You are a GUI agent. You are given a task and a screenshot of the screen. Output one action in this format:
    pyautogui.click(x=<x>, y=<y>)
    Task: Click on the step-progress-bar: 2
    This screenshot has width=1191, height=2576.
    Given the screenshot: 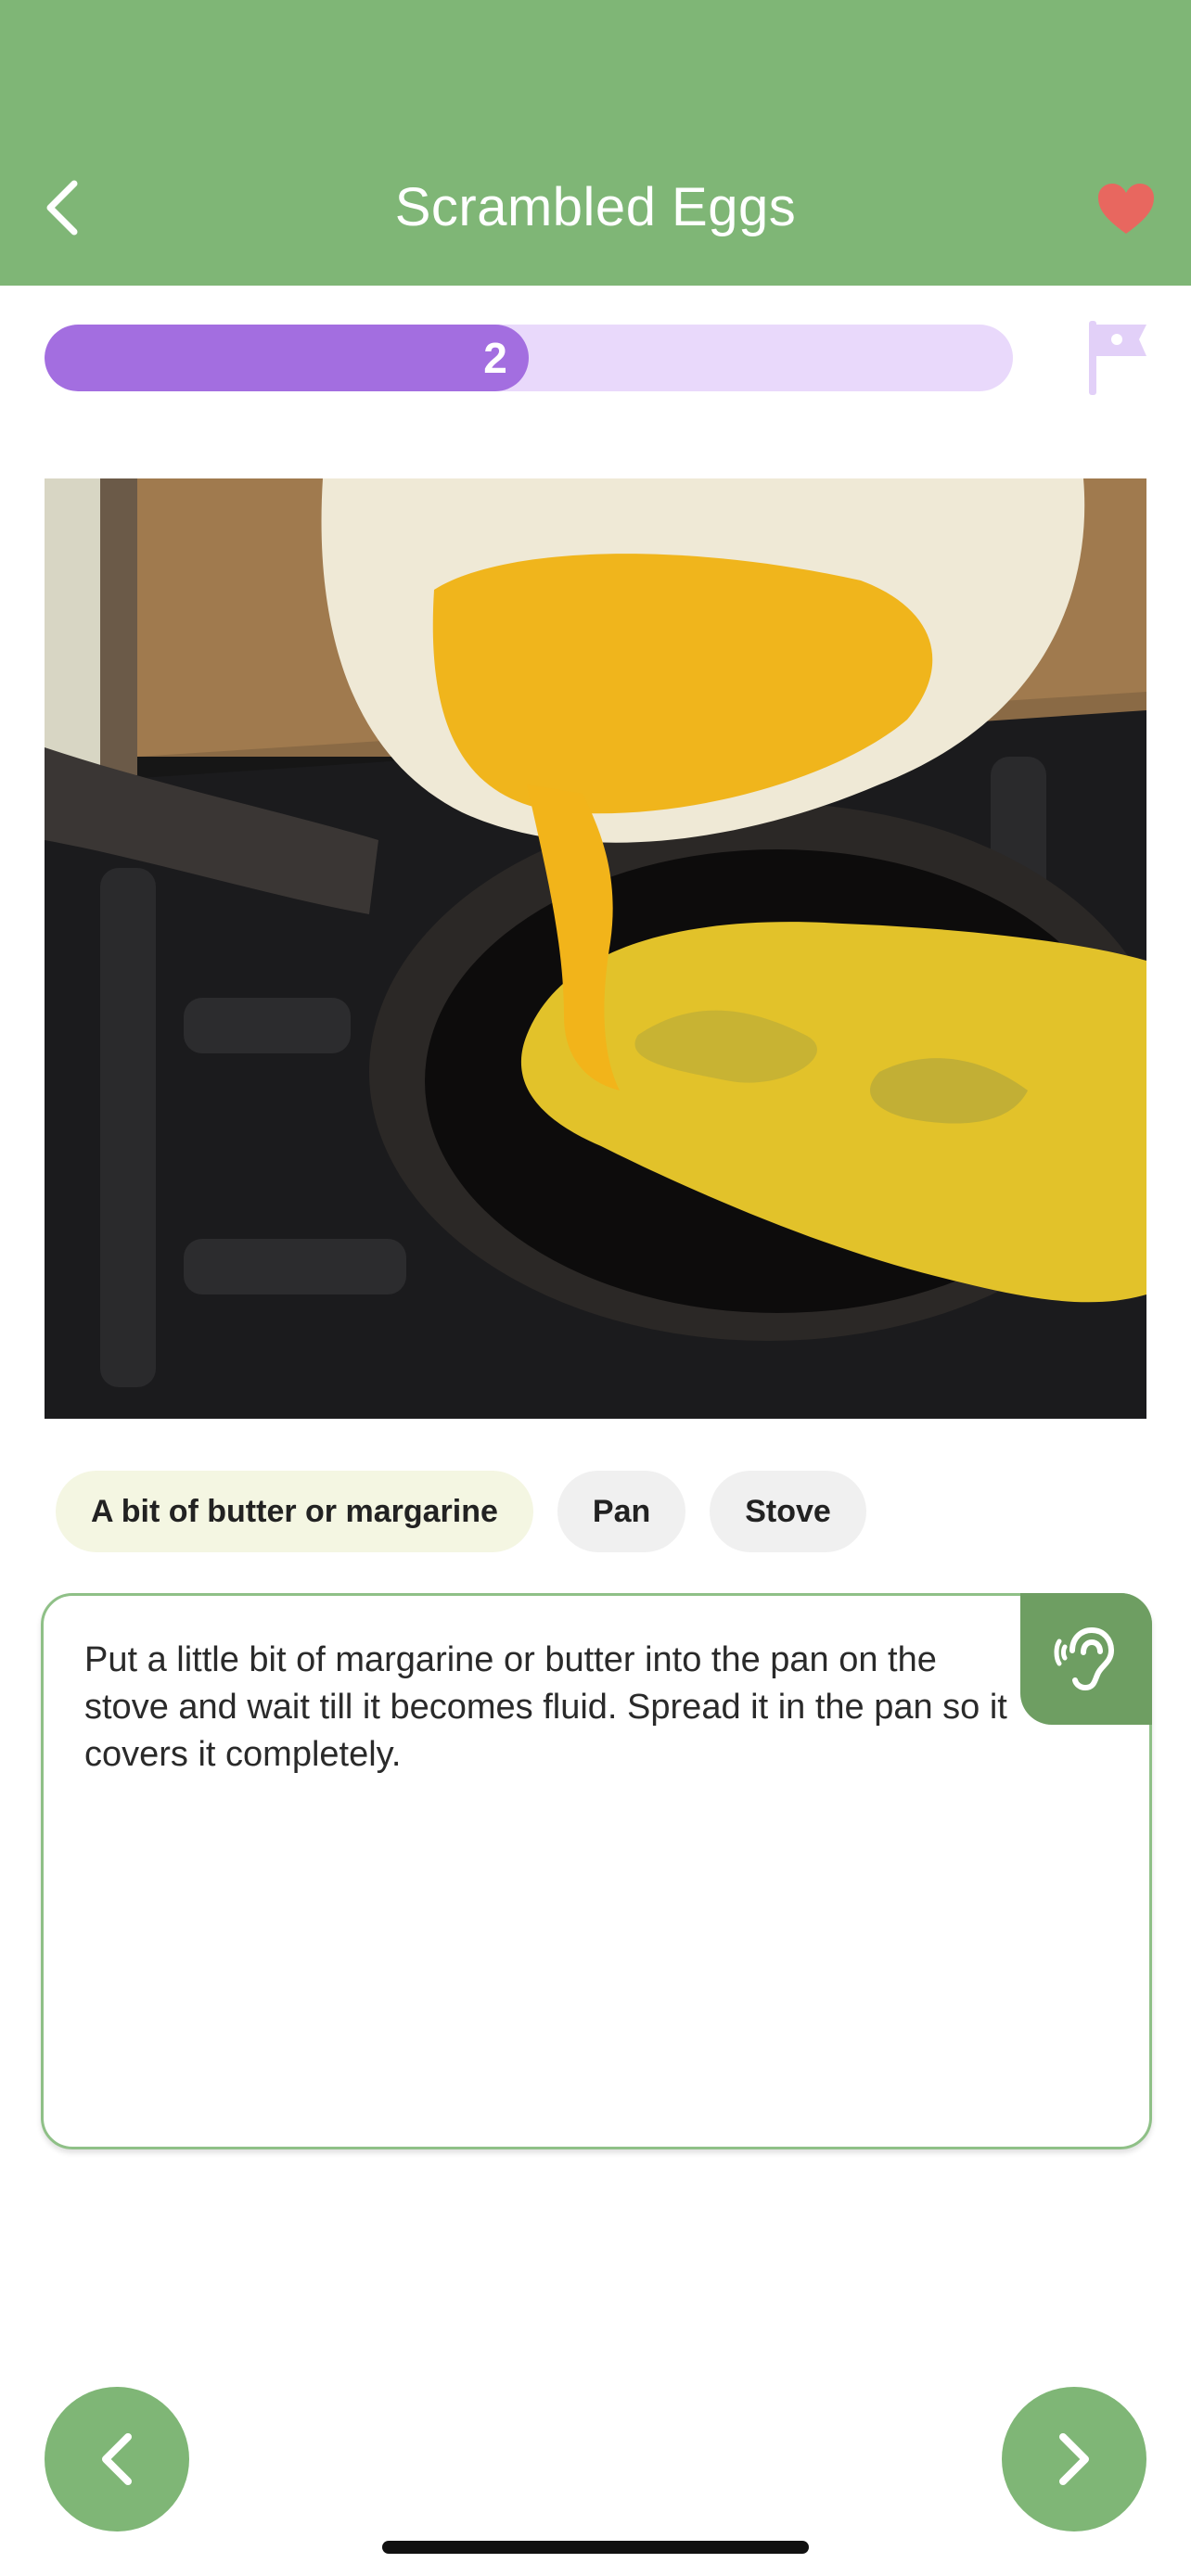 What is the action you would take?
    pyautogui.click(x=529, y=358)
    